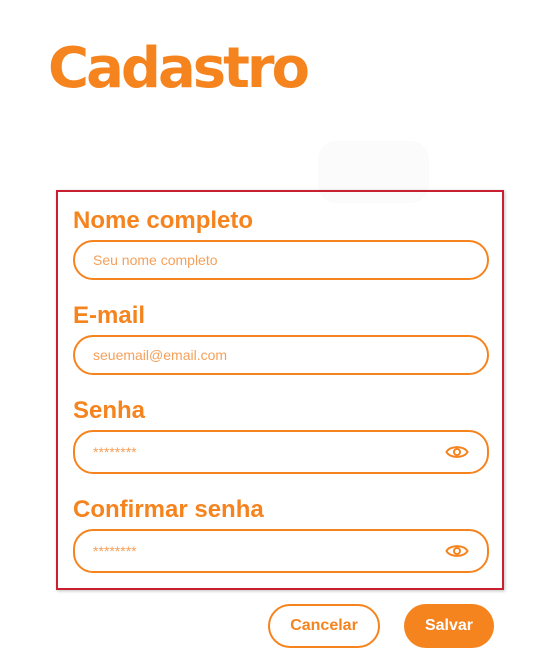  What do you see at coordinates (324, 626) in the screenshot?
I see `cancel-button: Cancelar` at bounding box center [324, 626].